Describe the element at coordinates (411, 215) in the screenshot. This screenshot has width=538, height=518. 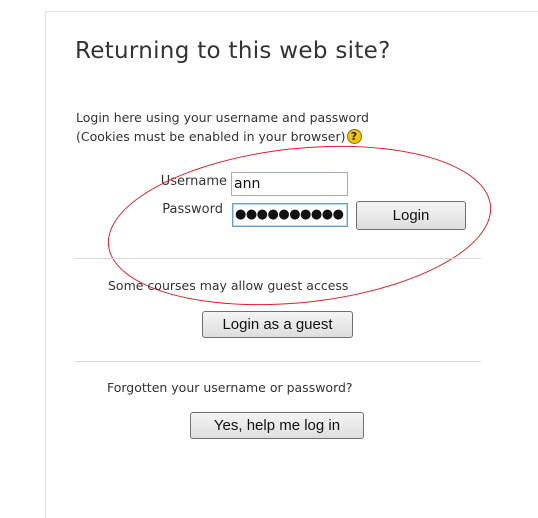
I see `login-button: Login` at that location.